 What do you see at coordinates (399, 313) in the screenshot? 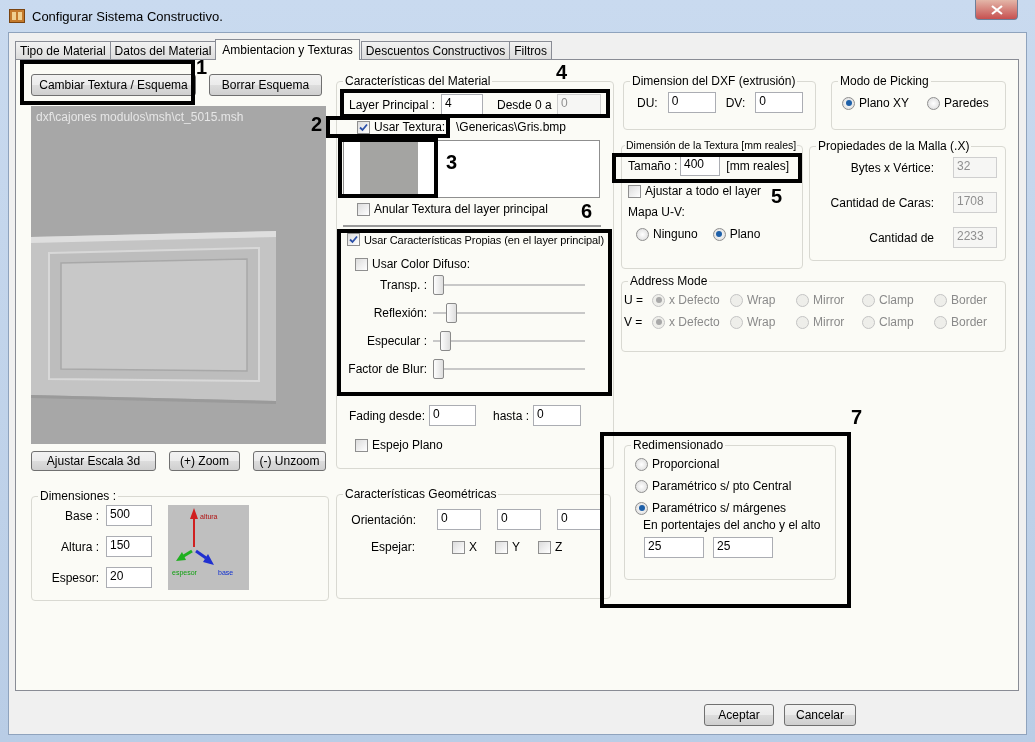
I see `slider-label: Reflexión:` at bounding box center [399, 313].